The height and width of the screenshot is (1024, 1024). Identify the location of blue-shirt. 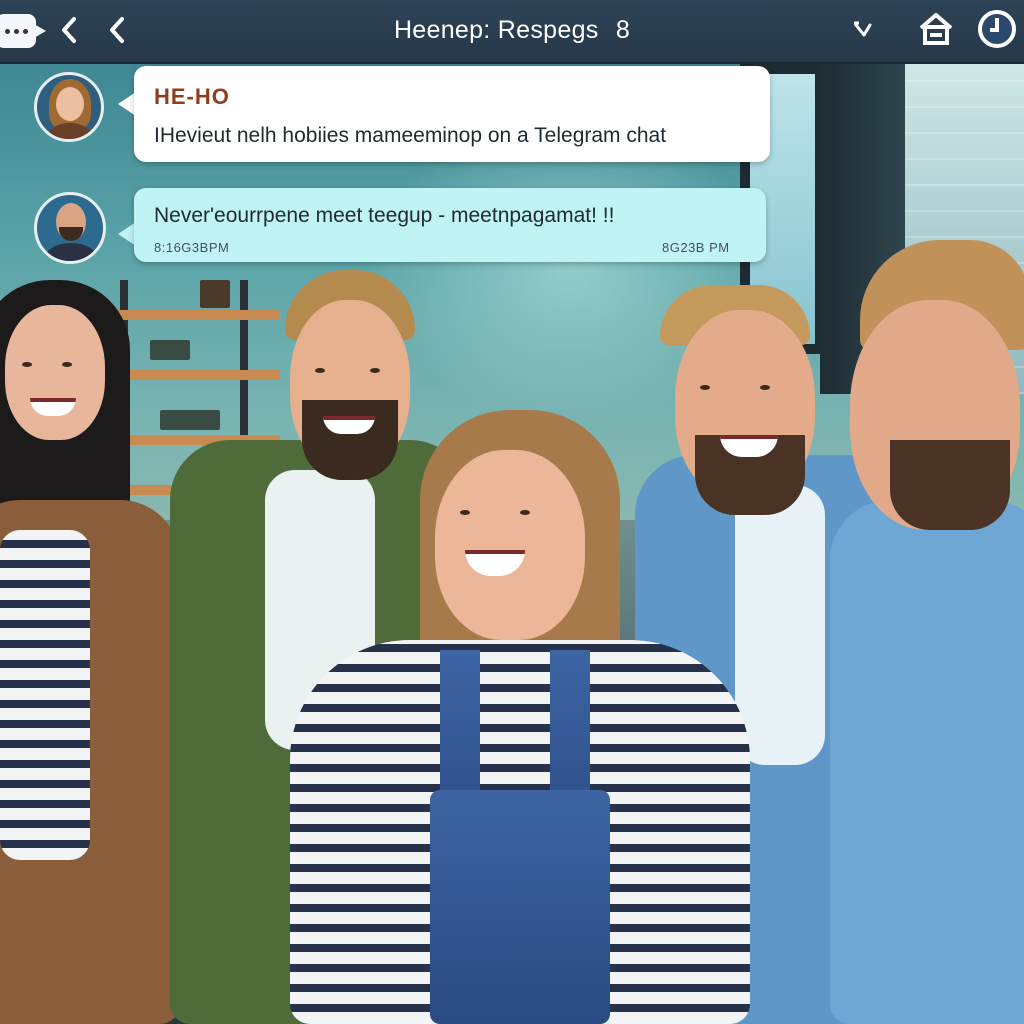
(927, 762).